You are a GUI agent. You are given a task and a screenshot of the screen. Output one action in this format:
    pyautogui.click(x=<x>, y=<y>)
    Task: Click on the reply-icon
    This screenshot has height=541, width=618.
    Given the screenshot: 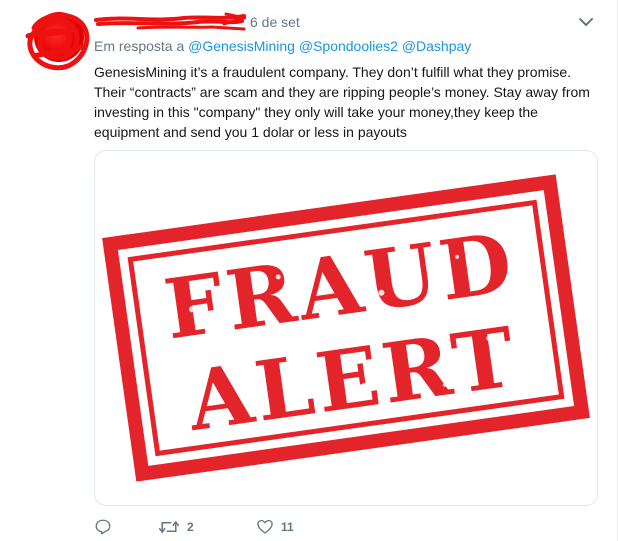 What is the action you would take?
    pyautogui.click(x=103, y=527)
    